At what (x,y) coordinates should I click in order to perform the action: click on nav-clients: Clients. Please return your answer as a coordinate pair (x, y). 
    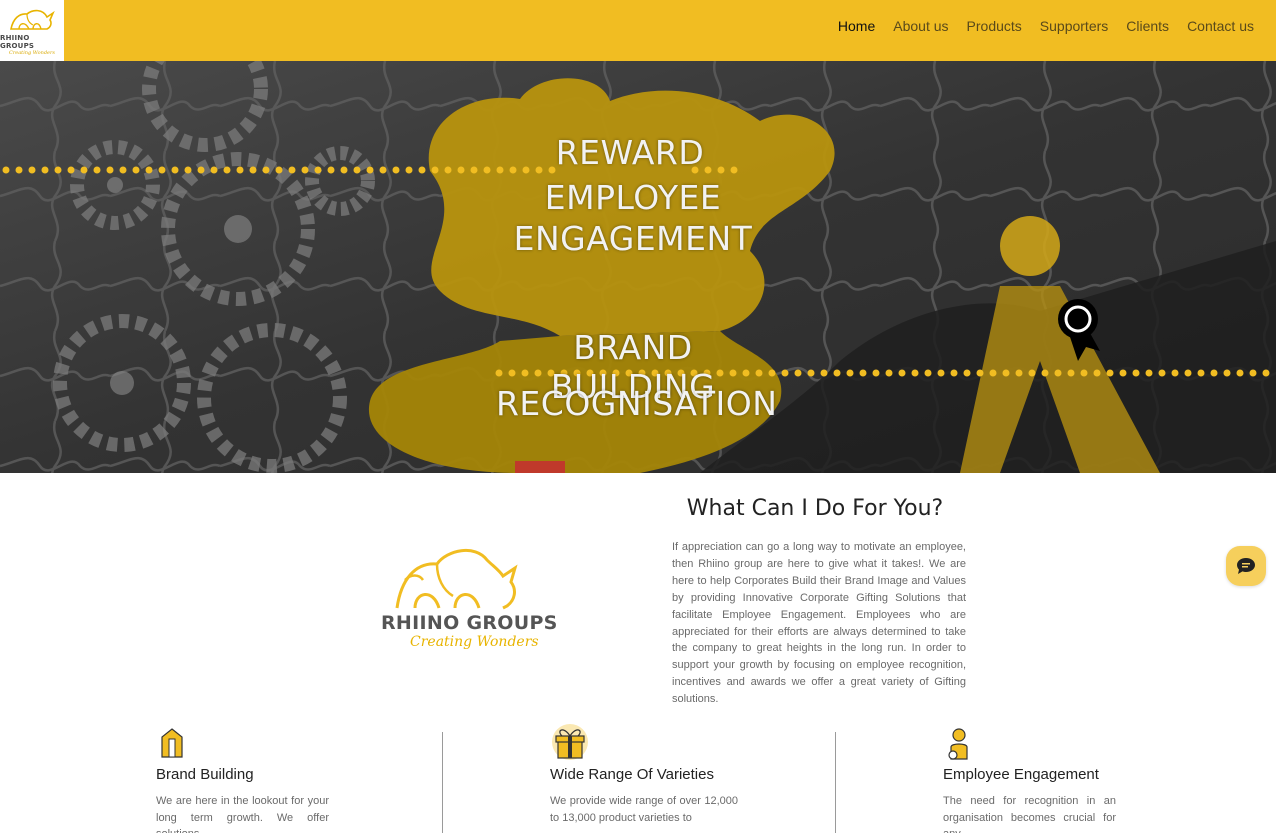
    Looking at the image, I should click on (1147, 26).